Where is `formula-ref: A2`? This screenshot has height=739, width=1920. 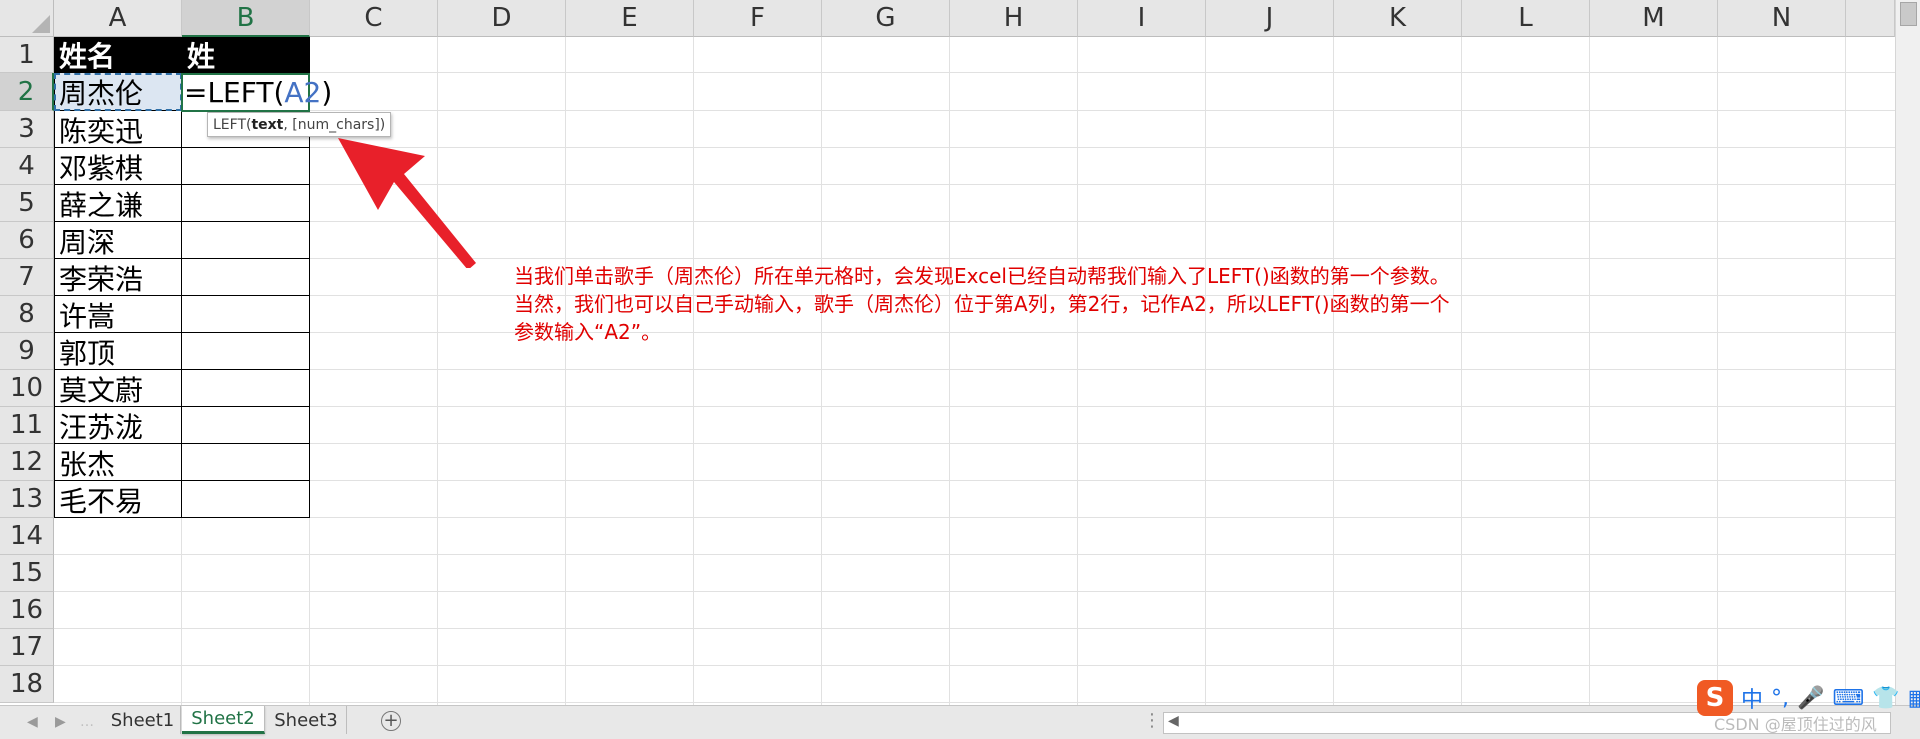
formula-ref: A2 is located at coordinates (303, 92).